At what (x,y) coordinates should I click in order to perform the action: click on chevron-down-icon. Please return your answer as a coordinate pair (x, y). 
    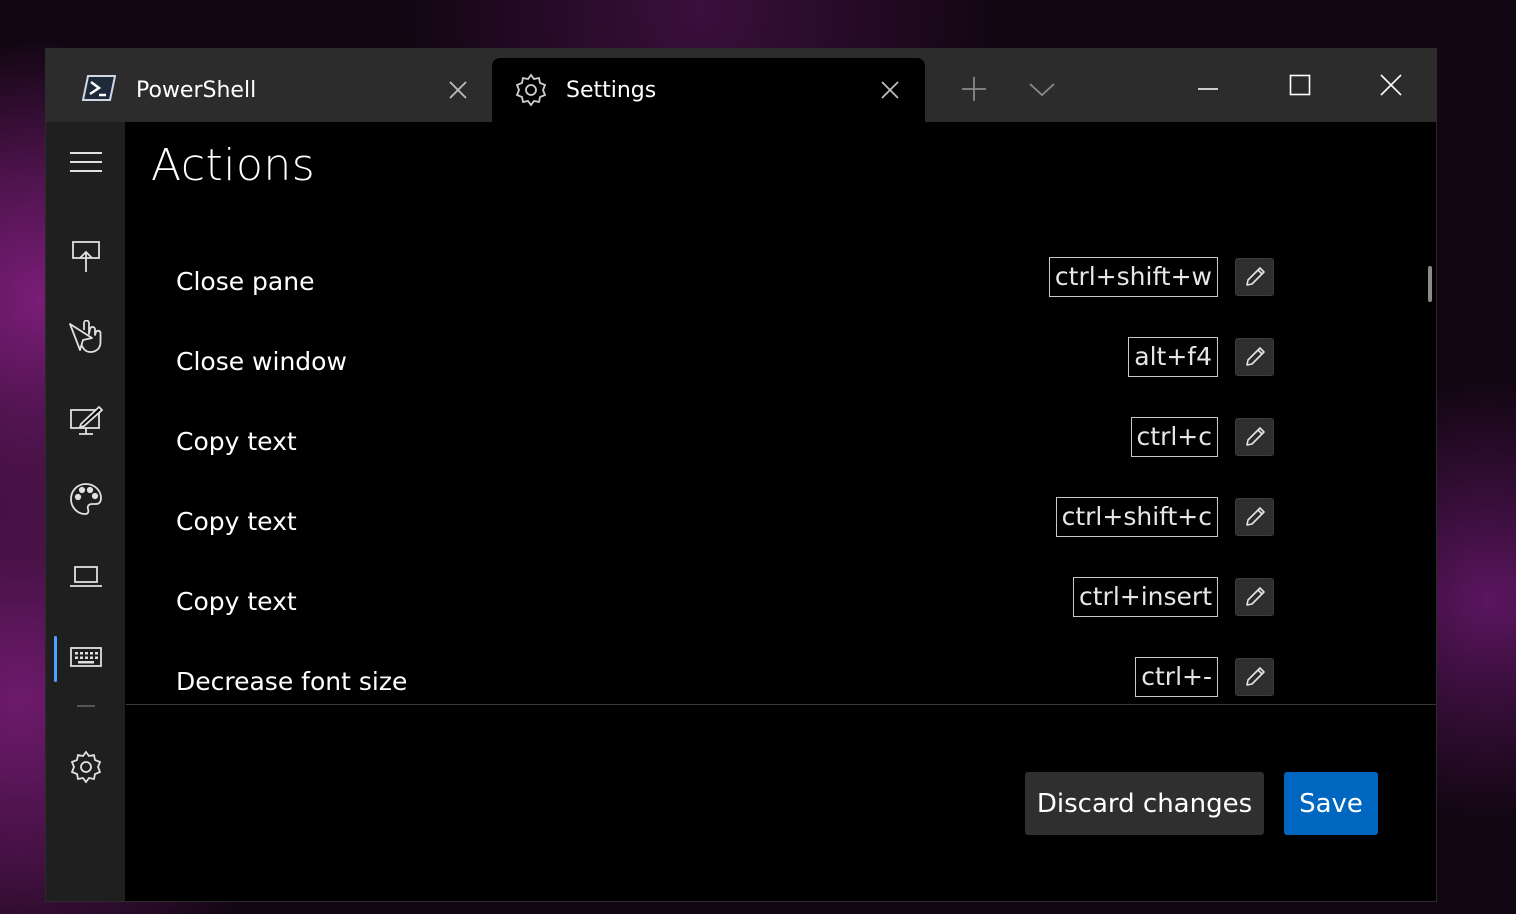
    Looking at the image, I should click on (1042, 90).